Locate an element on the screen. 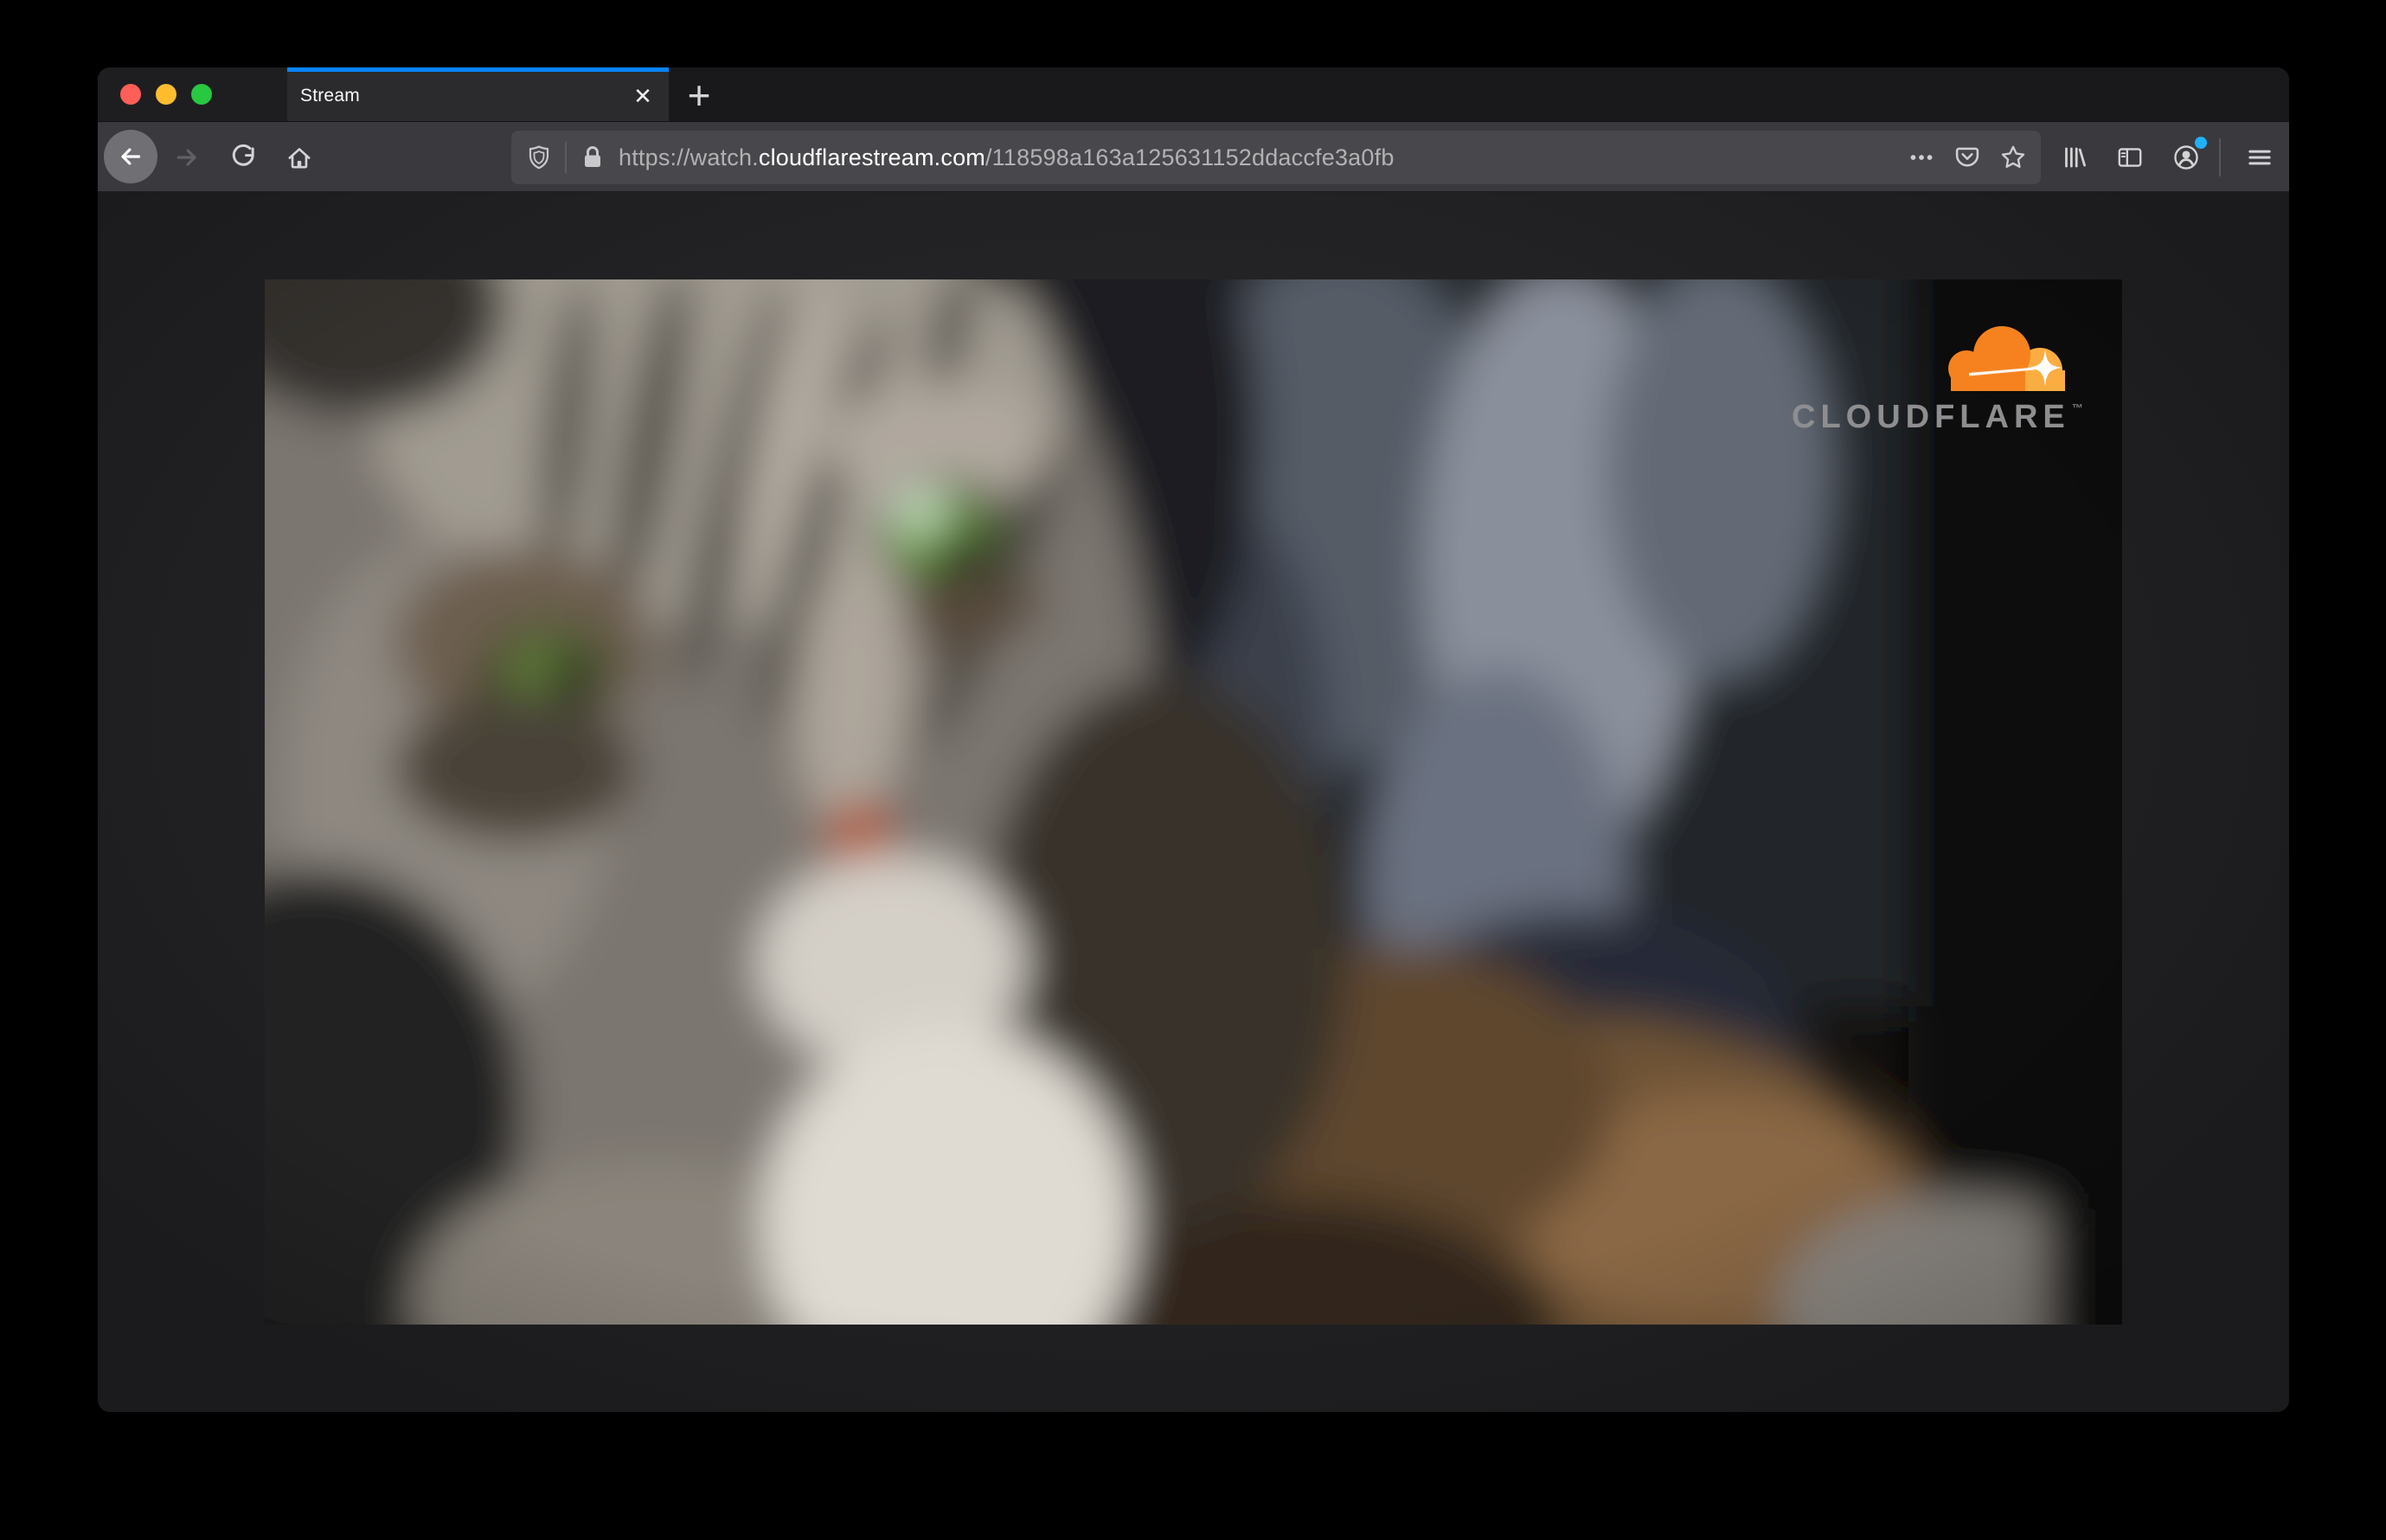 The width and height of the screenshot is (2386, 1540). connection-secure-lock-icon is located at coordinates (592, 157).